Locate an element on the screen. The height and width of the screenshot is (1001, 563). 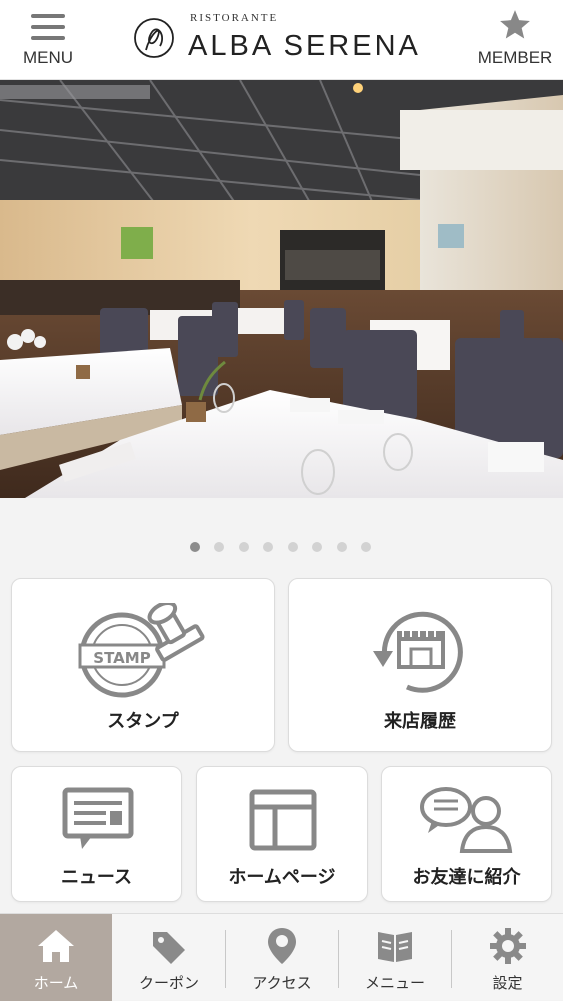
tab-settings: 設定 is located at coordinates (507, 957).